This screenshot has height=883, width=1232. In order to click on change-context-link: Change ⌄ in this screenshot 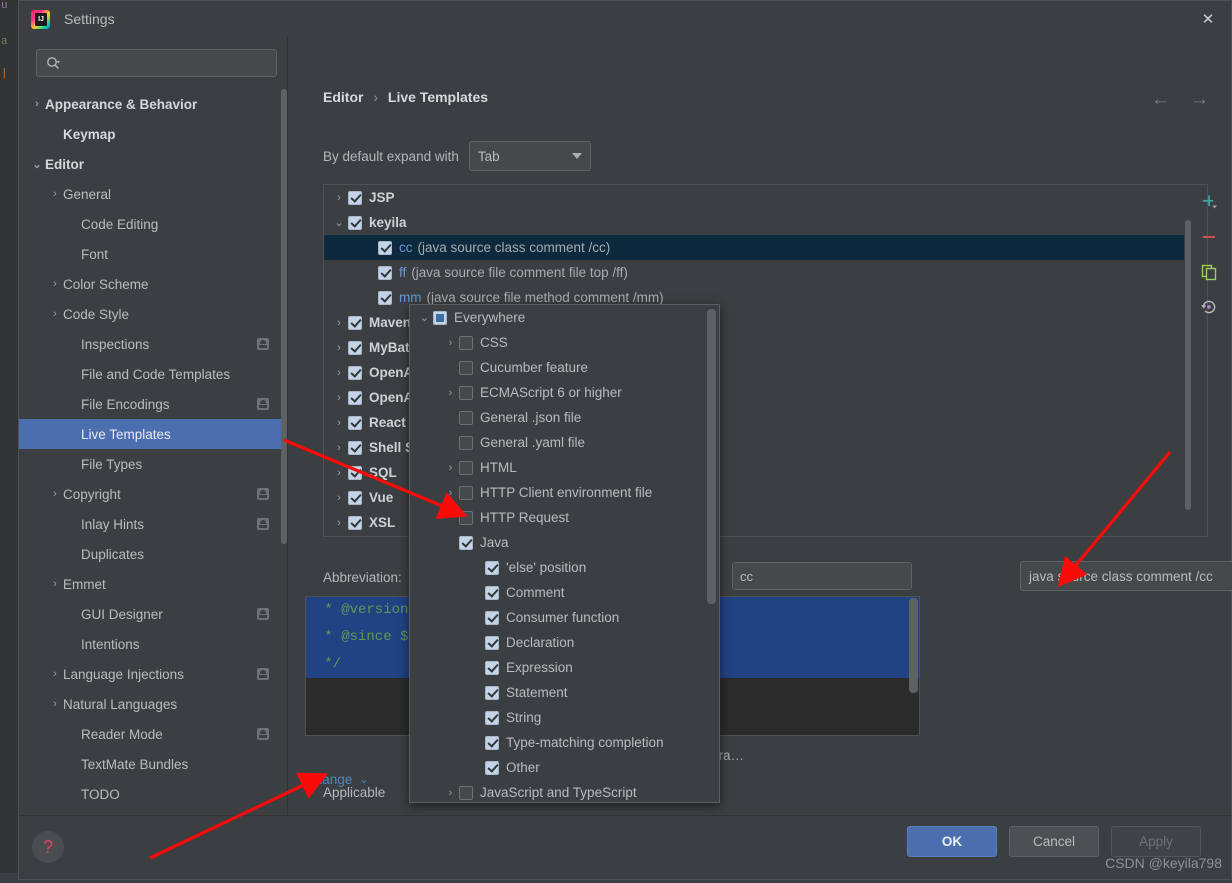, I will do `click(337, 779)`.